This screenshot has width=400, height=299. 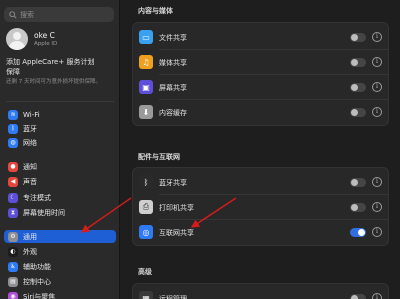 I want to click on settings-row-label: 互联网共享, so click(x=176, y=232).